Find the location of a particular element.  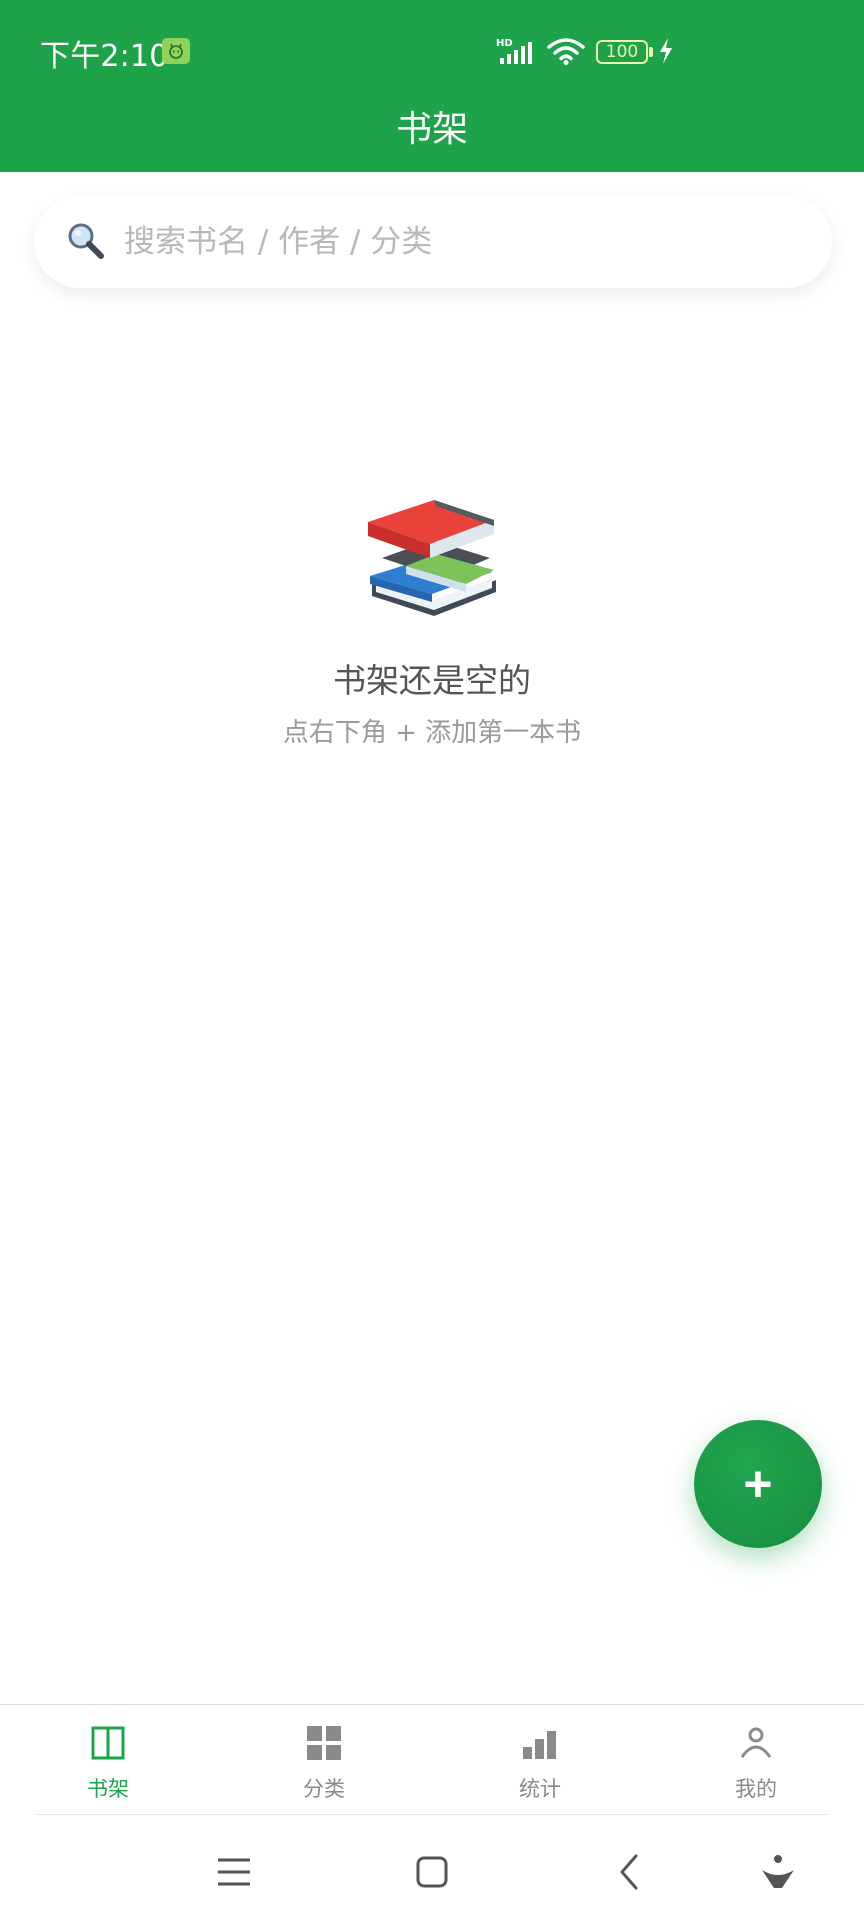

app-header: 下午2:10 HD 100 书架 is located at coordinates (432, 86).